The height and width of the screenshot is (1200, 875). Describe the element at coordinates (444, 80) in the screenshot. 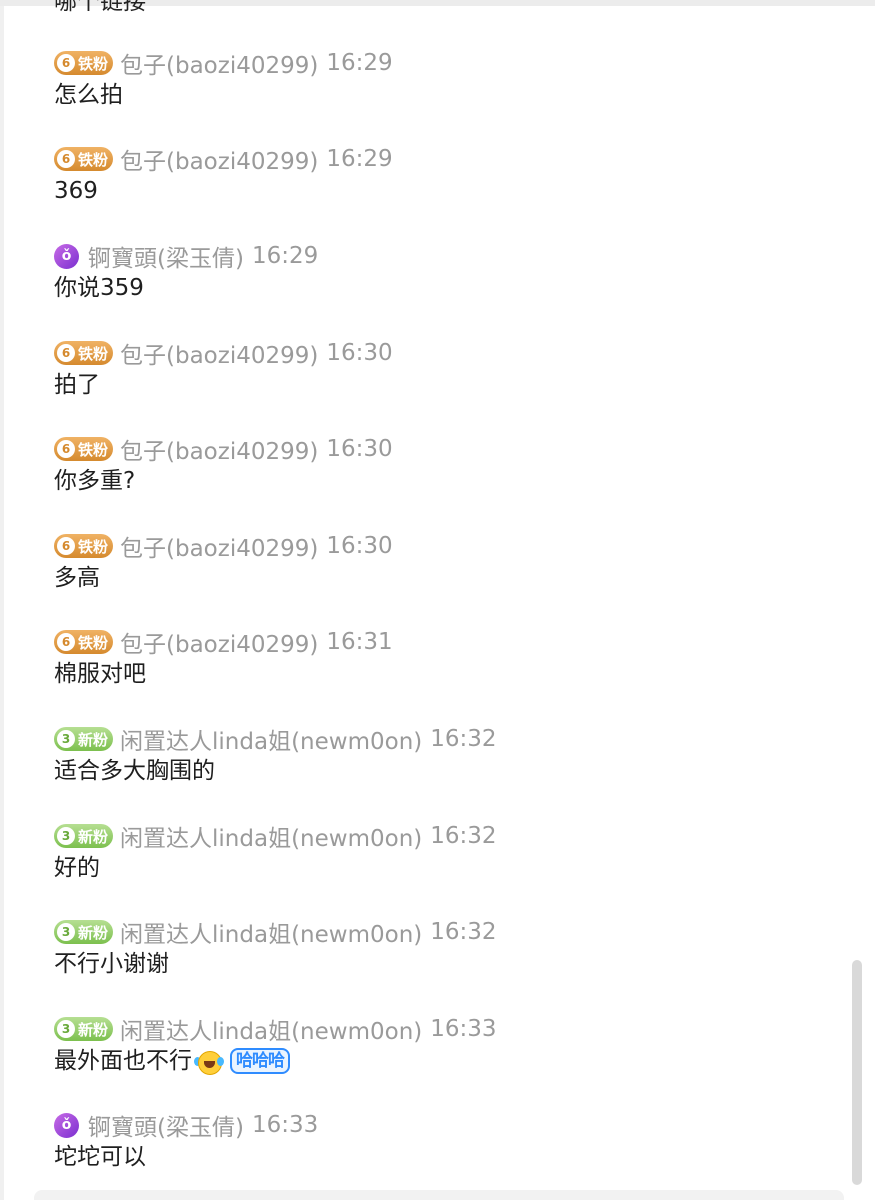

I see `chat-message: 6 铁粉 包子(baozi40299) 16:29 怎么拍` at that location.